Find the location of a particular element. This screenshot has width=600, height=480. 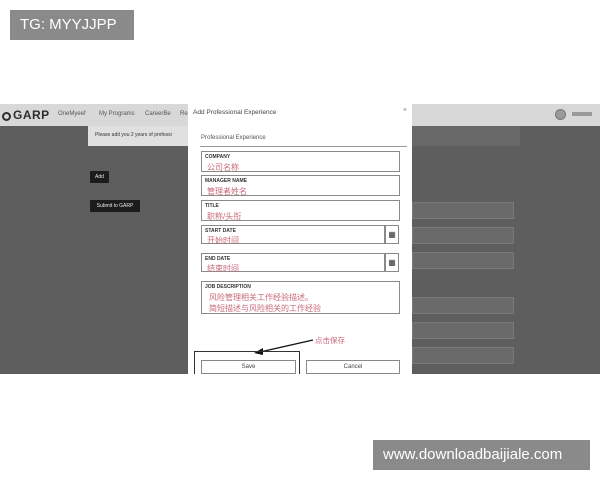

garp-logo: GARP is located at coordinates (26, 115).